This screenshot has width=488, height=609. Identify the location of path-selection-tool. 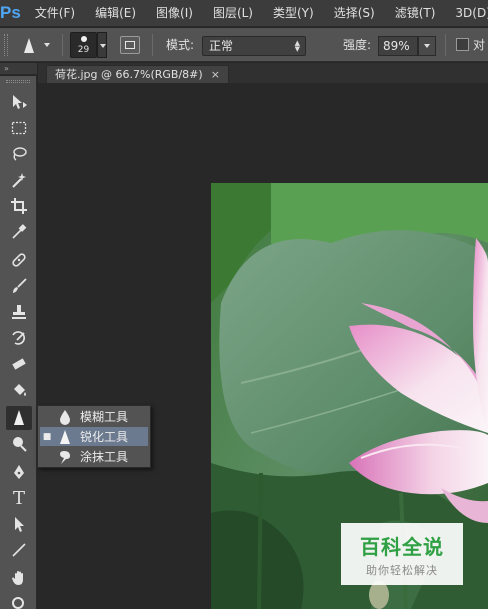
(19, 524).